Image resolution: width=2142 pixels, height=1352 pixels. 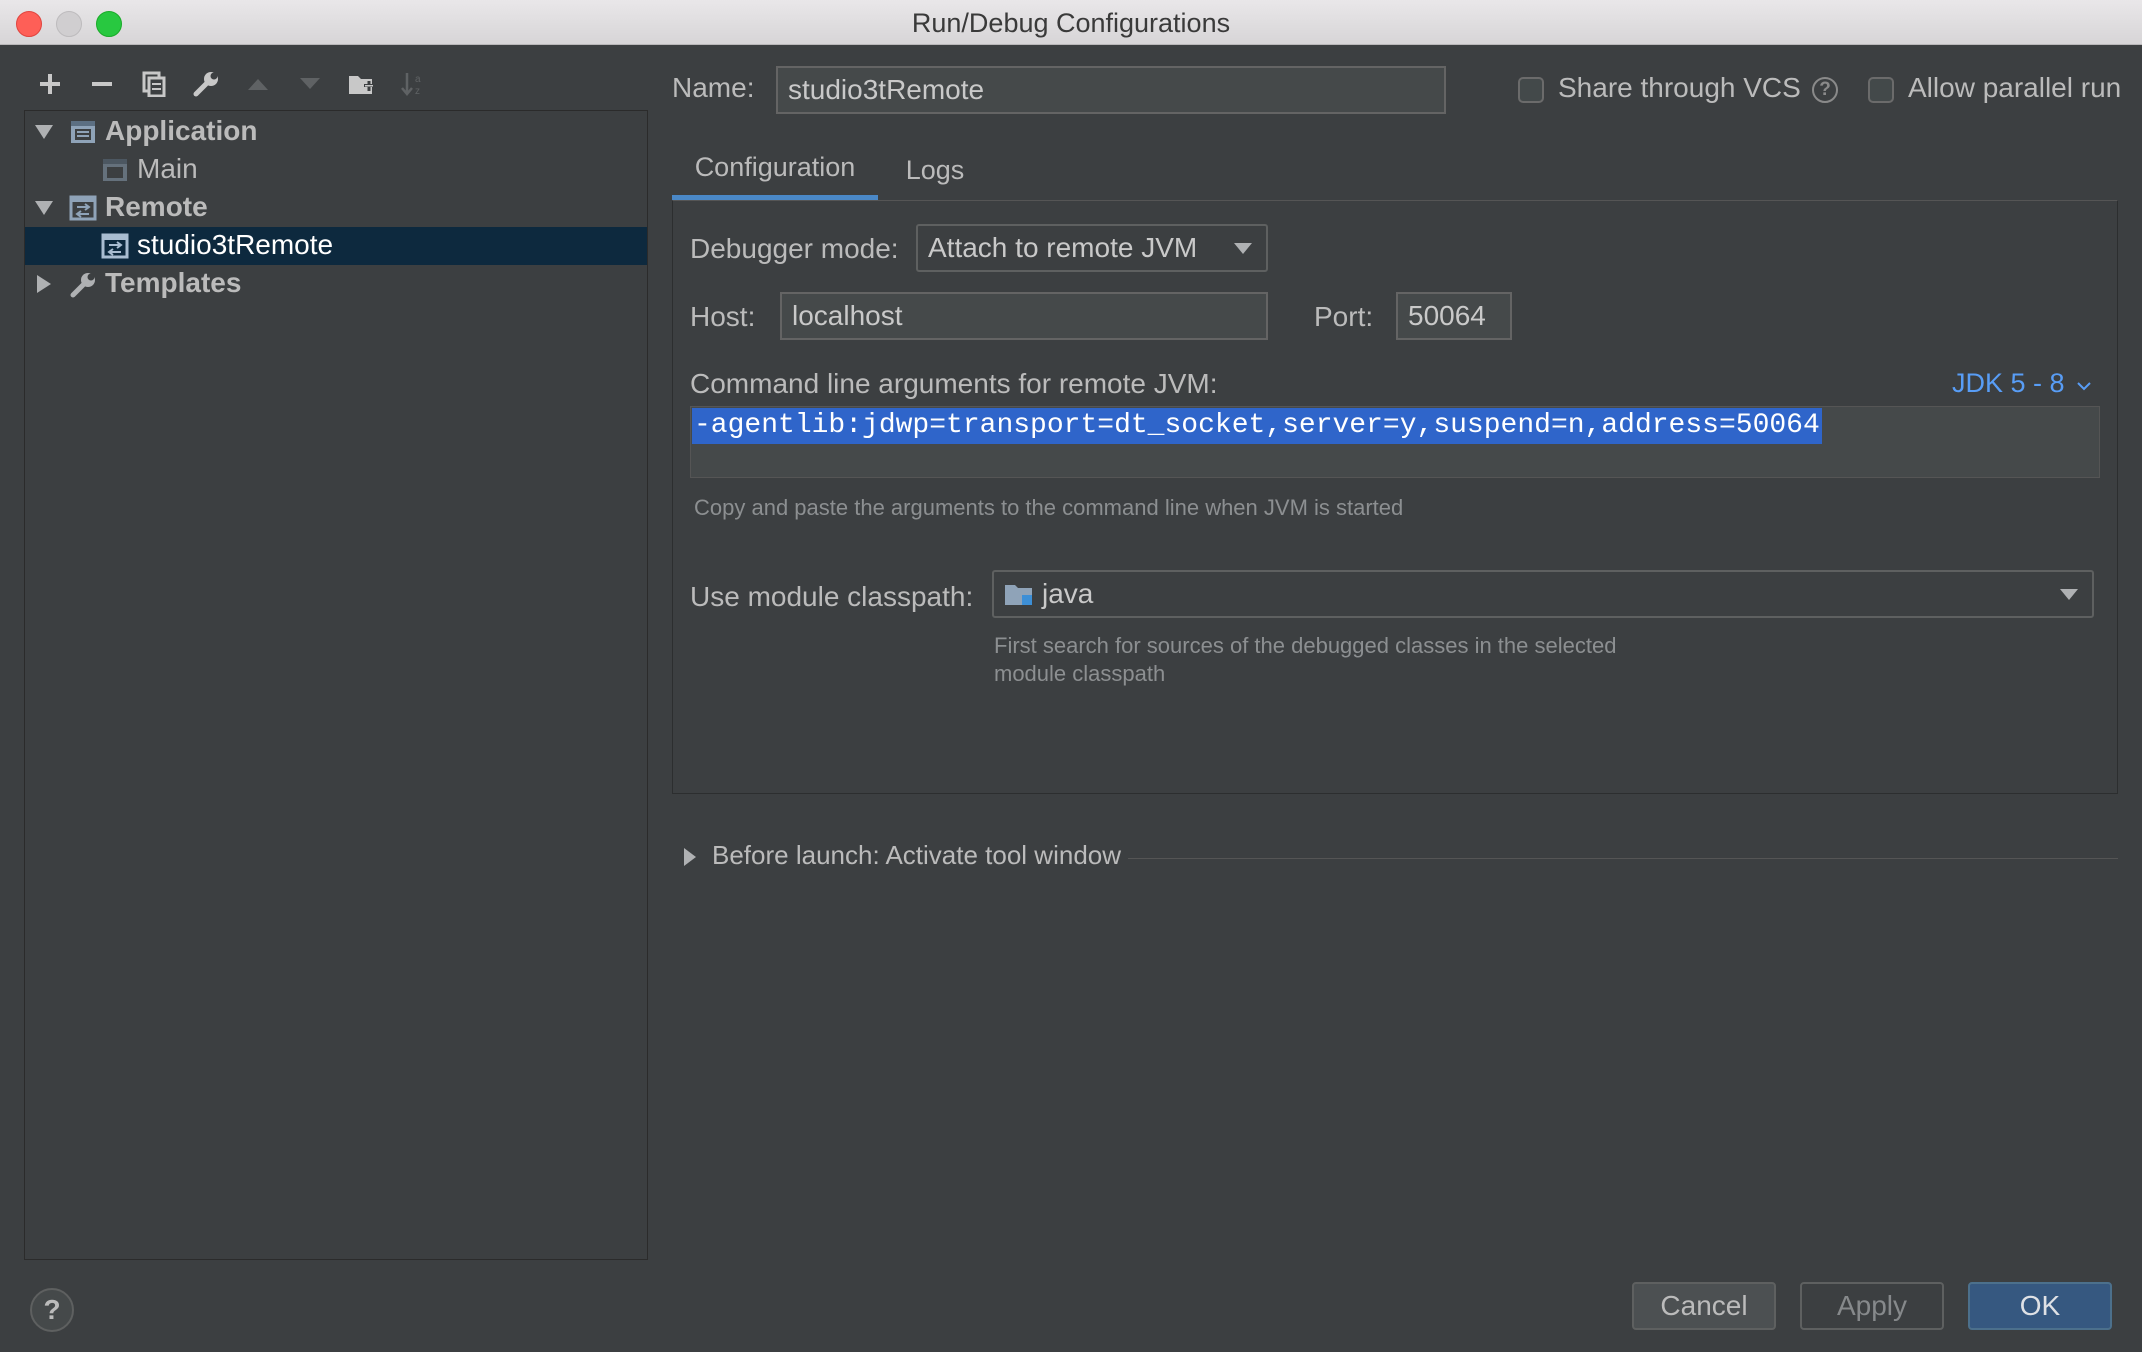 I want to click on cancel-button: Cancel, so click(x=1704, y=1306).